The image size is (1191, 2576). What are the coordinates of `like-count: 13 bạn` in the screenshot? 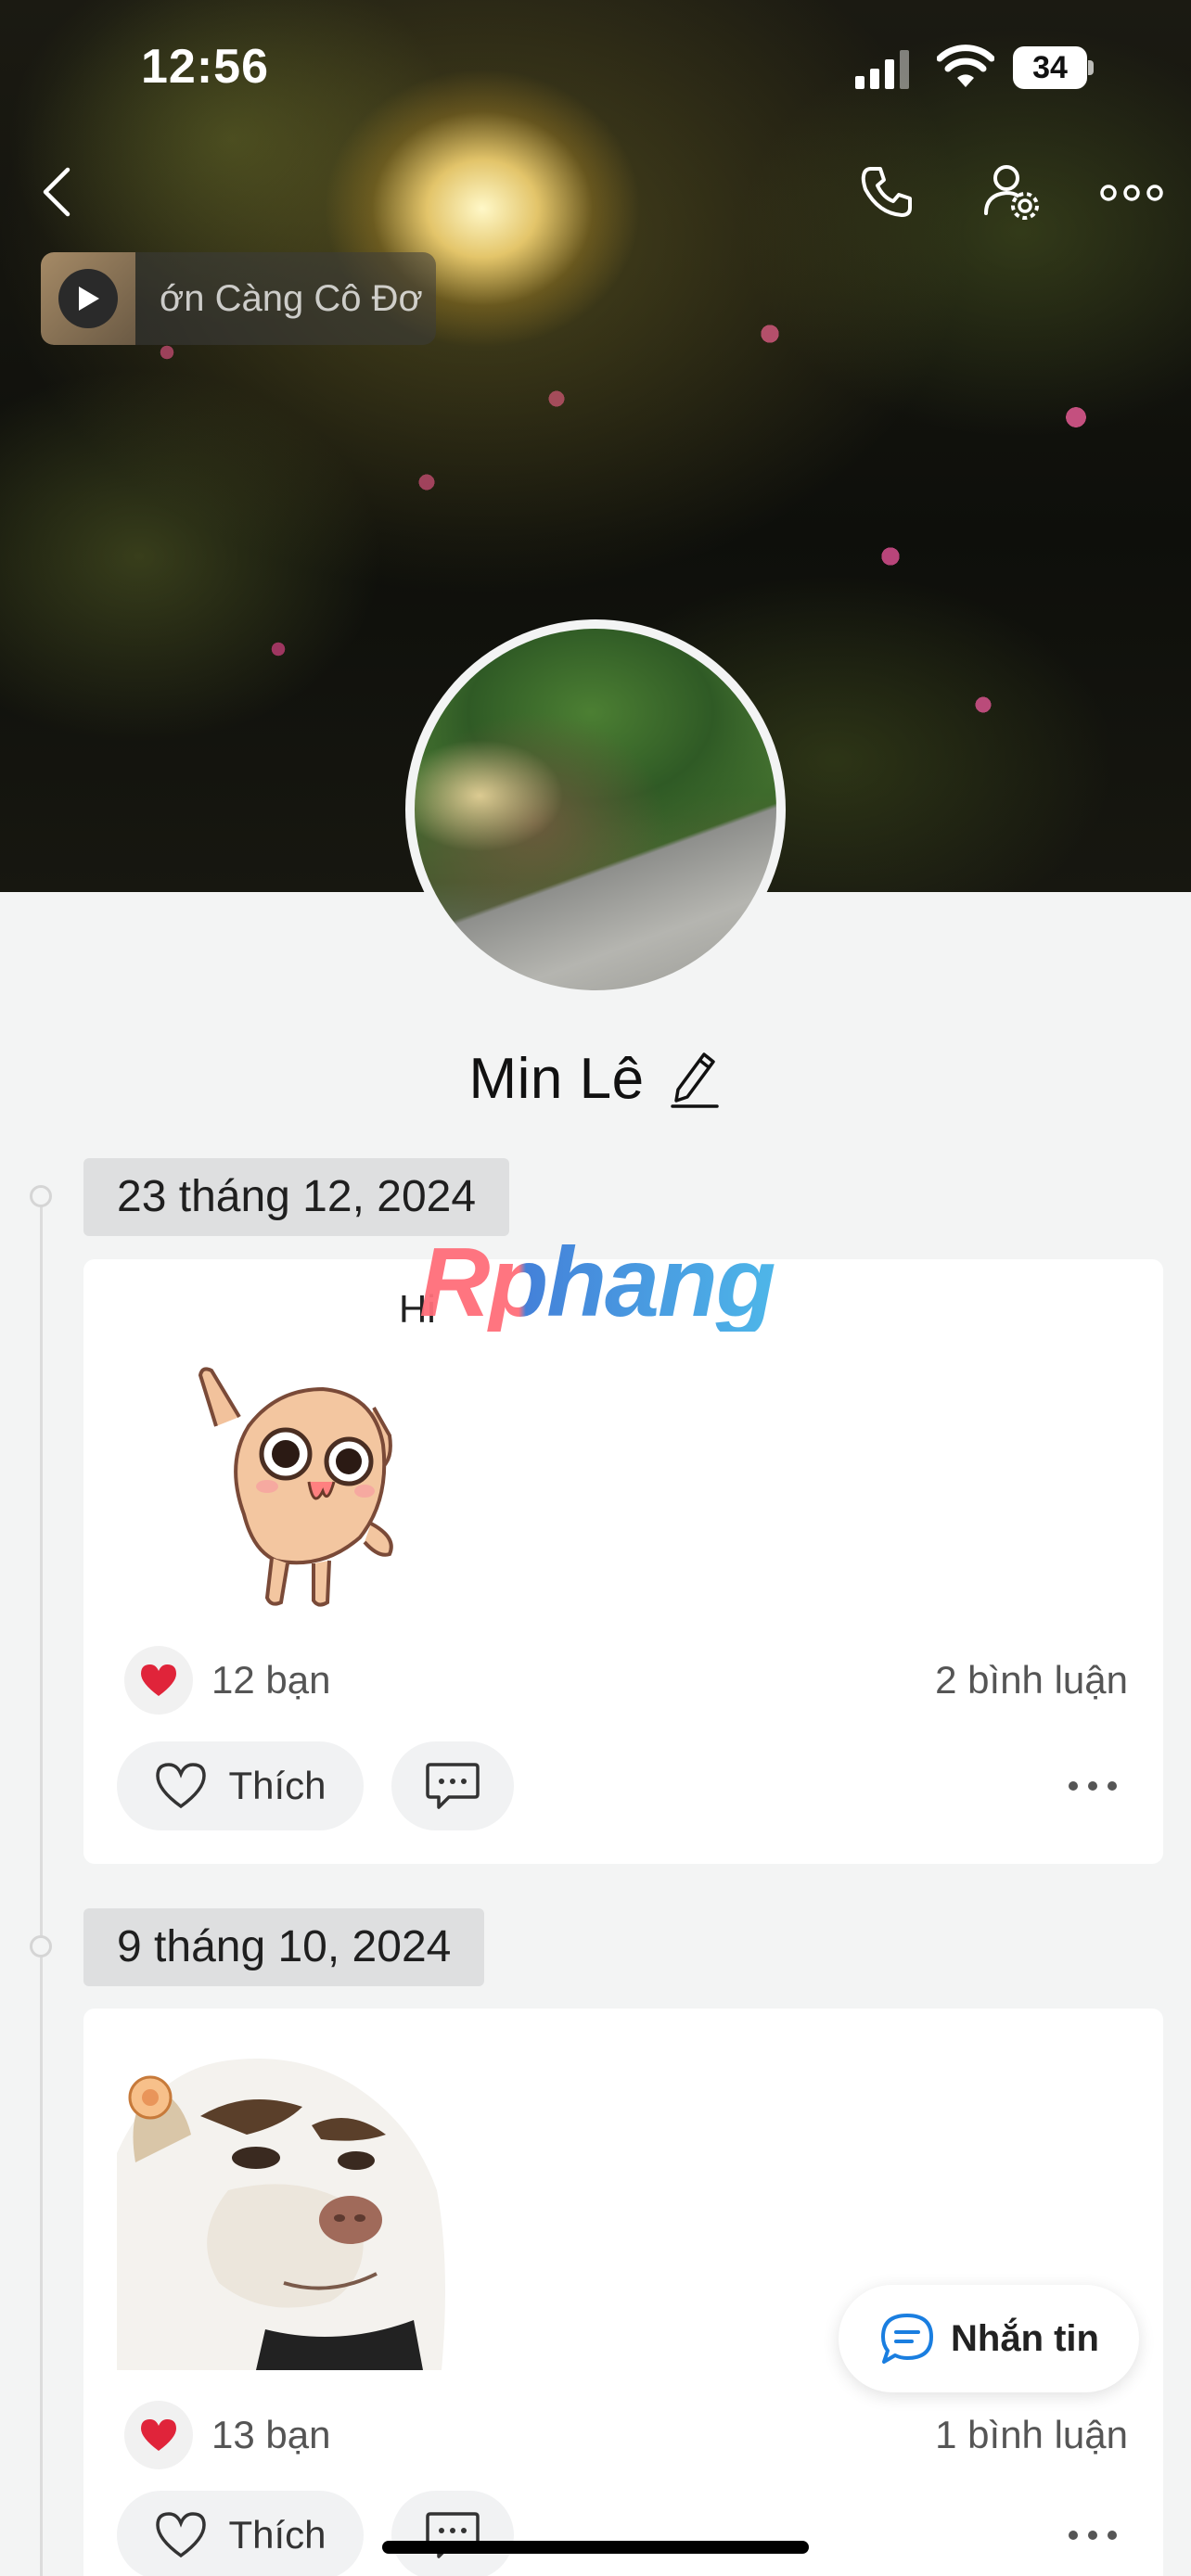 It's located at (270, 2435).